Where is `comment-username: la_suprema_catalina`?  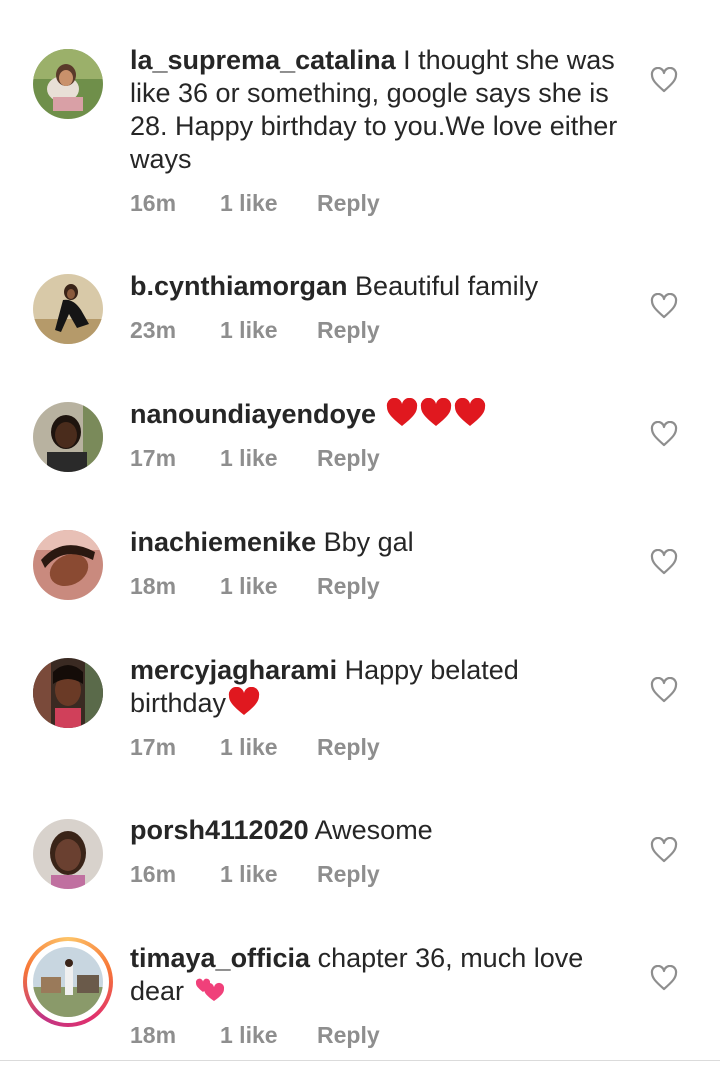 comment-username: la_suprema_catalina is located at coordinates (263, 60).